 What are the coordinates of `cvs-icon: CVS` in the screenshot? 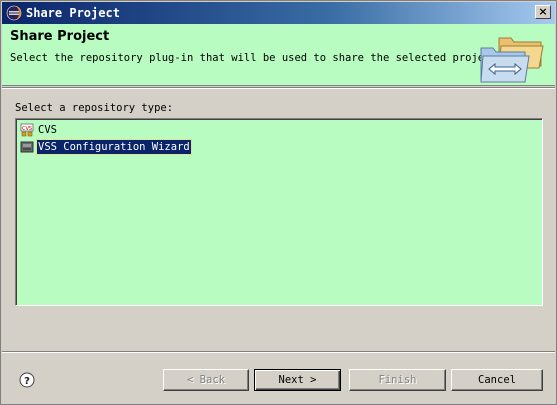 It's located at (27, 130).